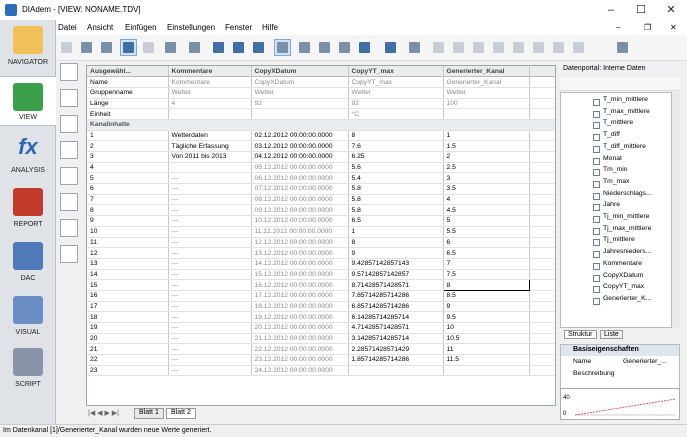 This screenshot has height=437, width=687. Describe the element at coordinates (28, 207) in the screenshot. I see `nav-report: REPORT` at that location.